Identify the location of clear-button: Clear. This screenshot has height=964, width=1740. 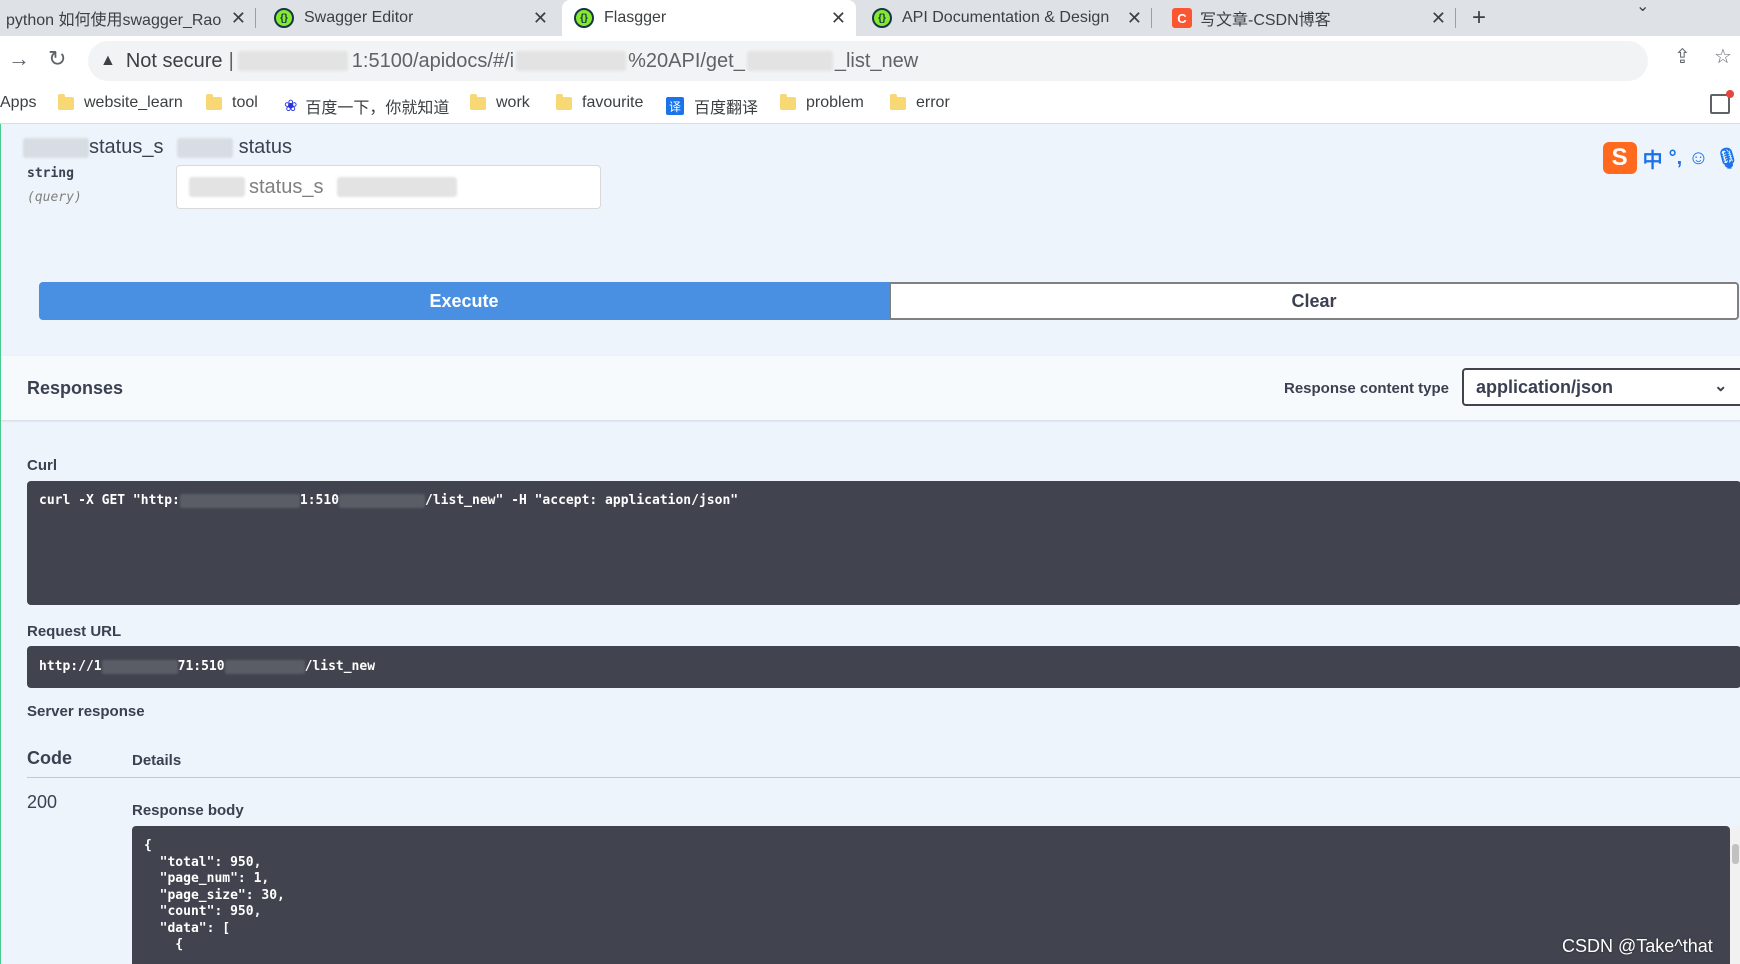
(1314, 301).